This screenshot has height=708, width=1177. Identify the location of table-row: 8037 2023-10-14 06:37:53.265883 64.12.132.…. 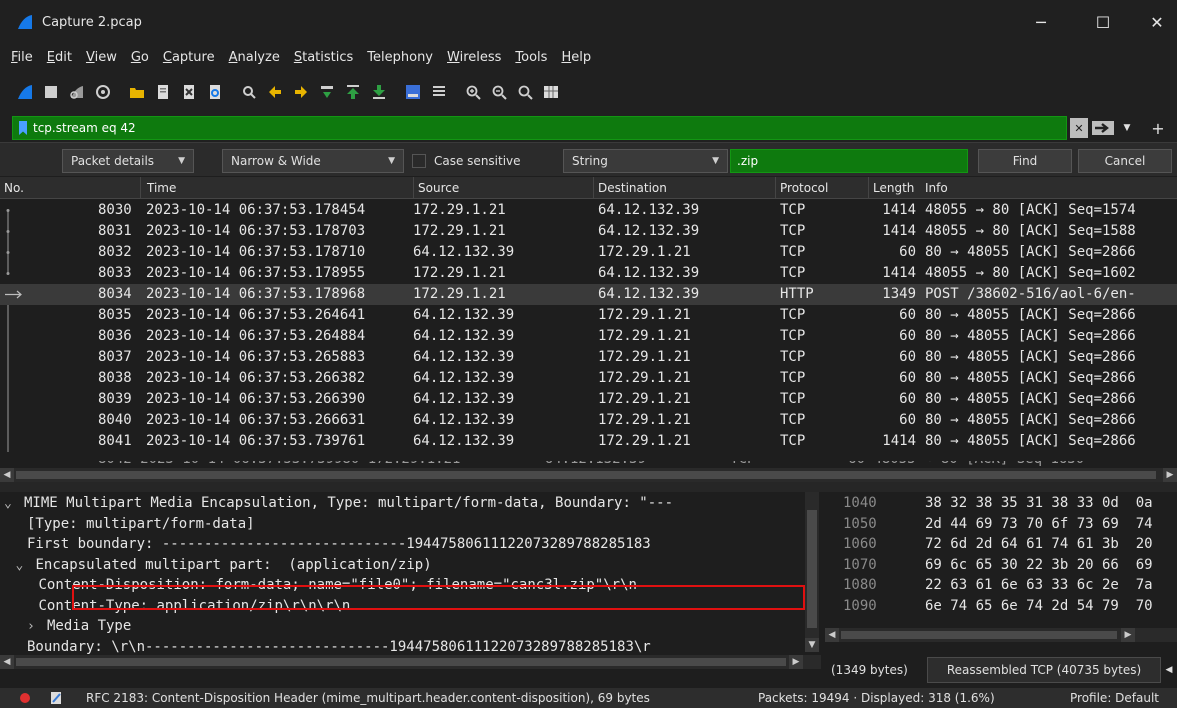
(588, 357).